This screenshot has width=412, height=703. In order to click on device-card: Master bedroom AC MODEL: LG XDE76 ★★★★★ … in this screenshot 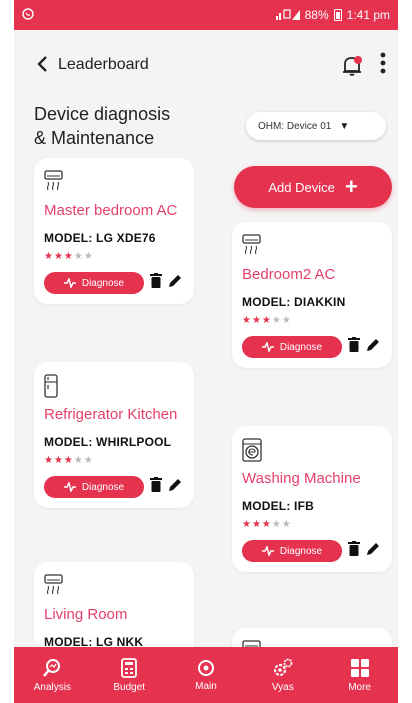, I will do `click(114, 231)`.